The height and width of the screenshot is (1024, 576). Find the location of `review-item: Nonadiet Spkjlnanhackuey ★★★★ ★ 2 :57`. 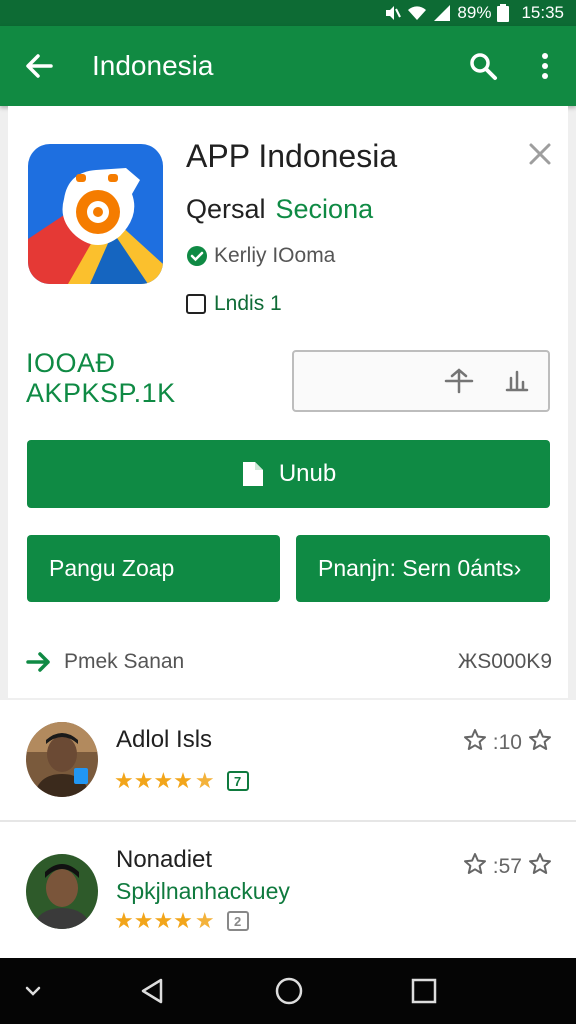

review-item: Nonadiet Spkjlnanhackuey ★★★★ ★ 2 :57 is located at coordinates (288, 890).